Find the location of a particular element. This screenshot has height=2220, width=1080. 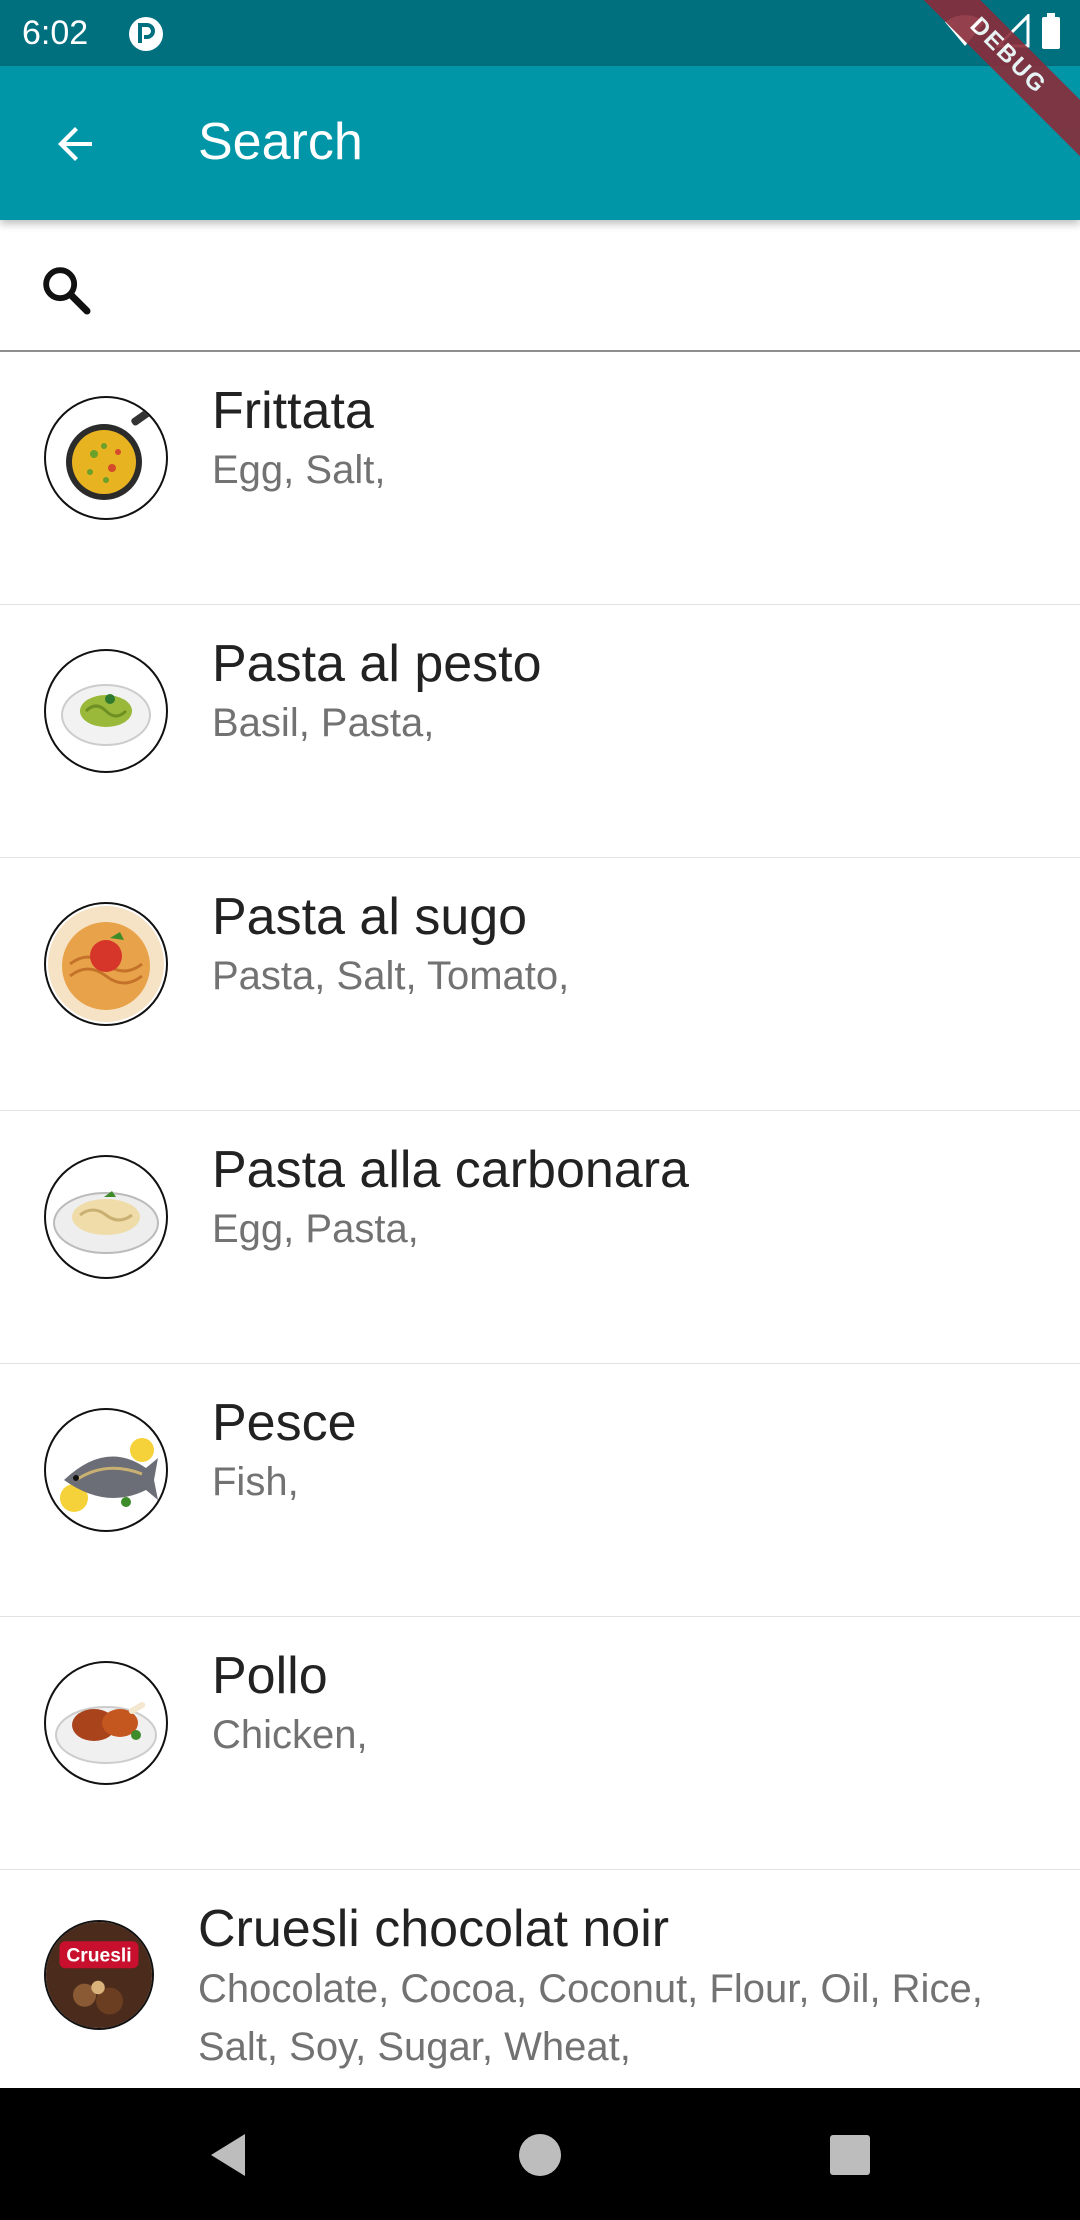

app-bar: Search is located at coordinates (540, 143).